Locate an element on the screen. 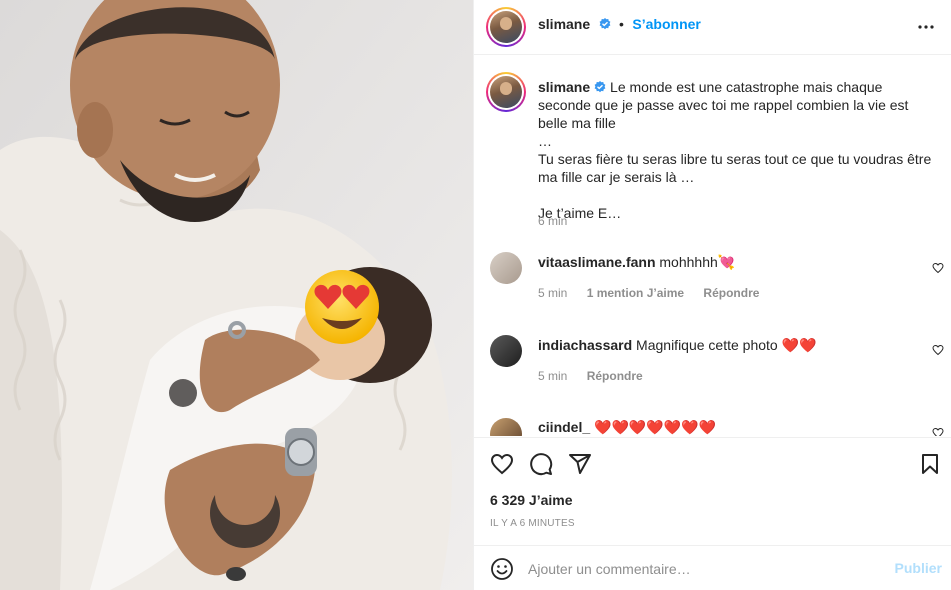 This screenshot has height=590, width=951. caption-time: 6 min is located at coordinates (552, 221).